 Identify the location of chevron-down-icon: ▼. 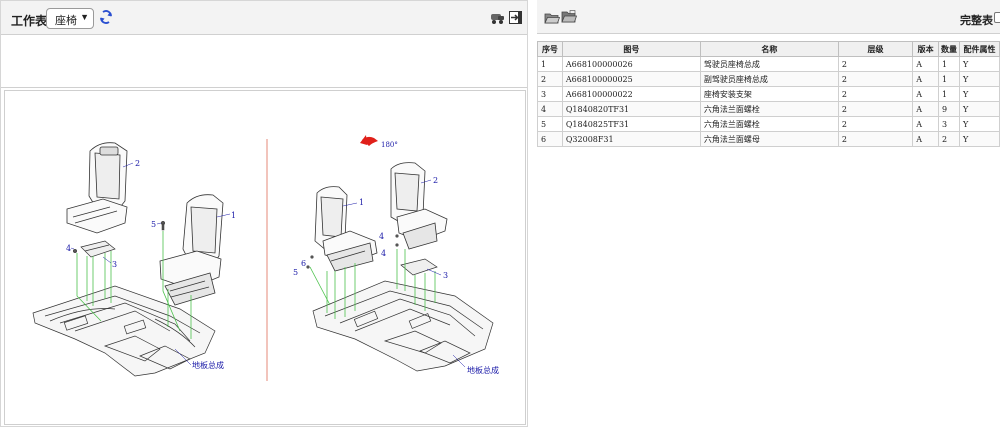
(84, 17).